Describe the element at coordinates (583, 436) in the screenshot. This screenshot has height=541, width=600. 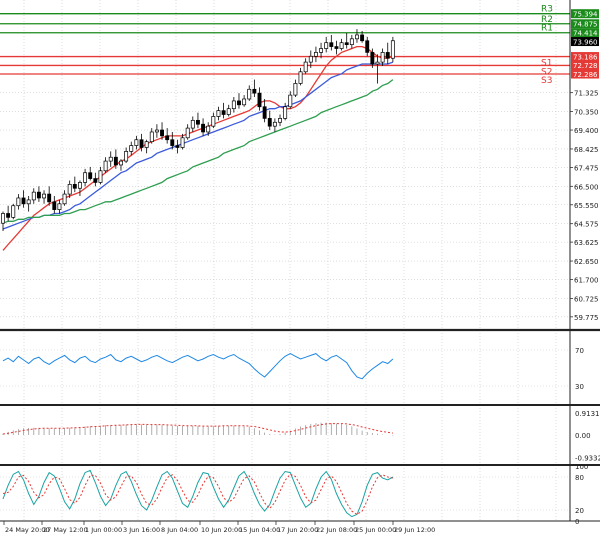
I see `histogram-tick-label: 0.00` at that location.